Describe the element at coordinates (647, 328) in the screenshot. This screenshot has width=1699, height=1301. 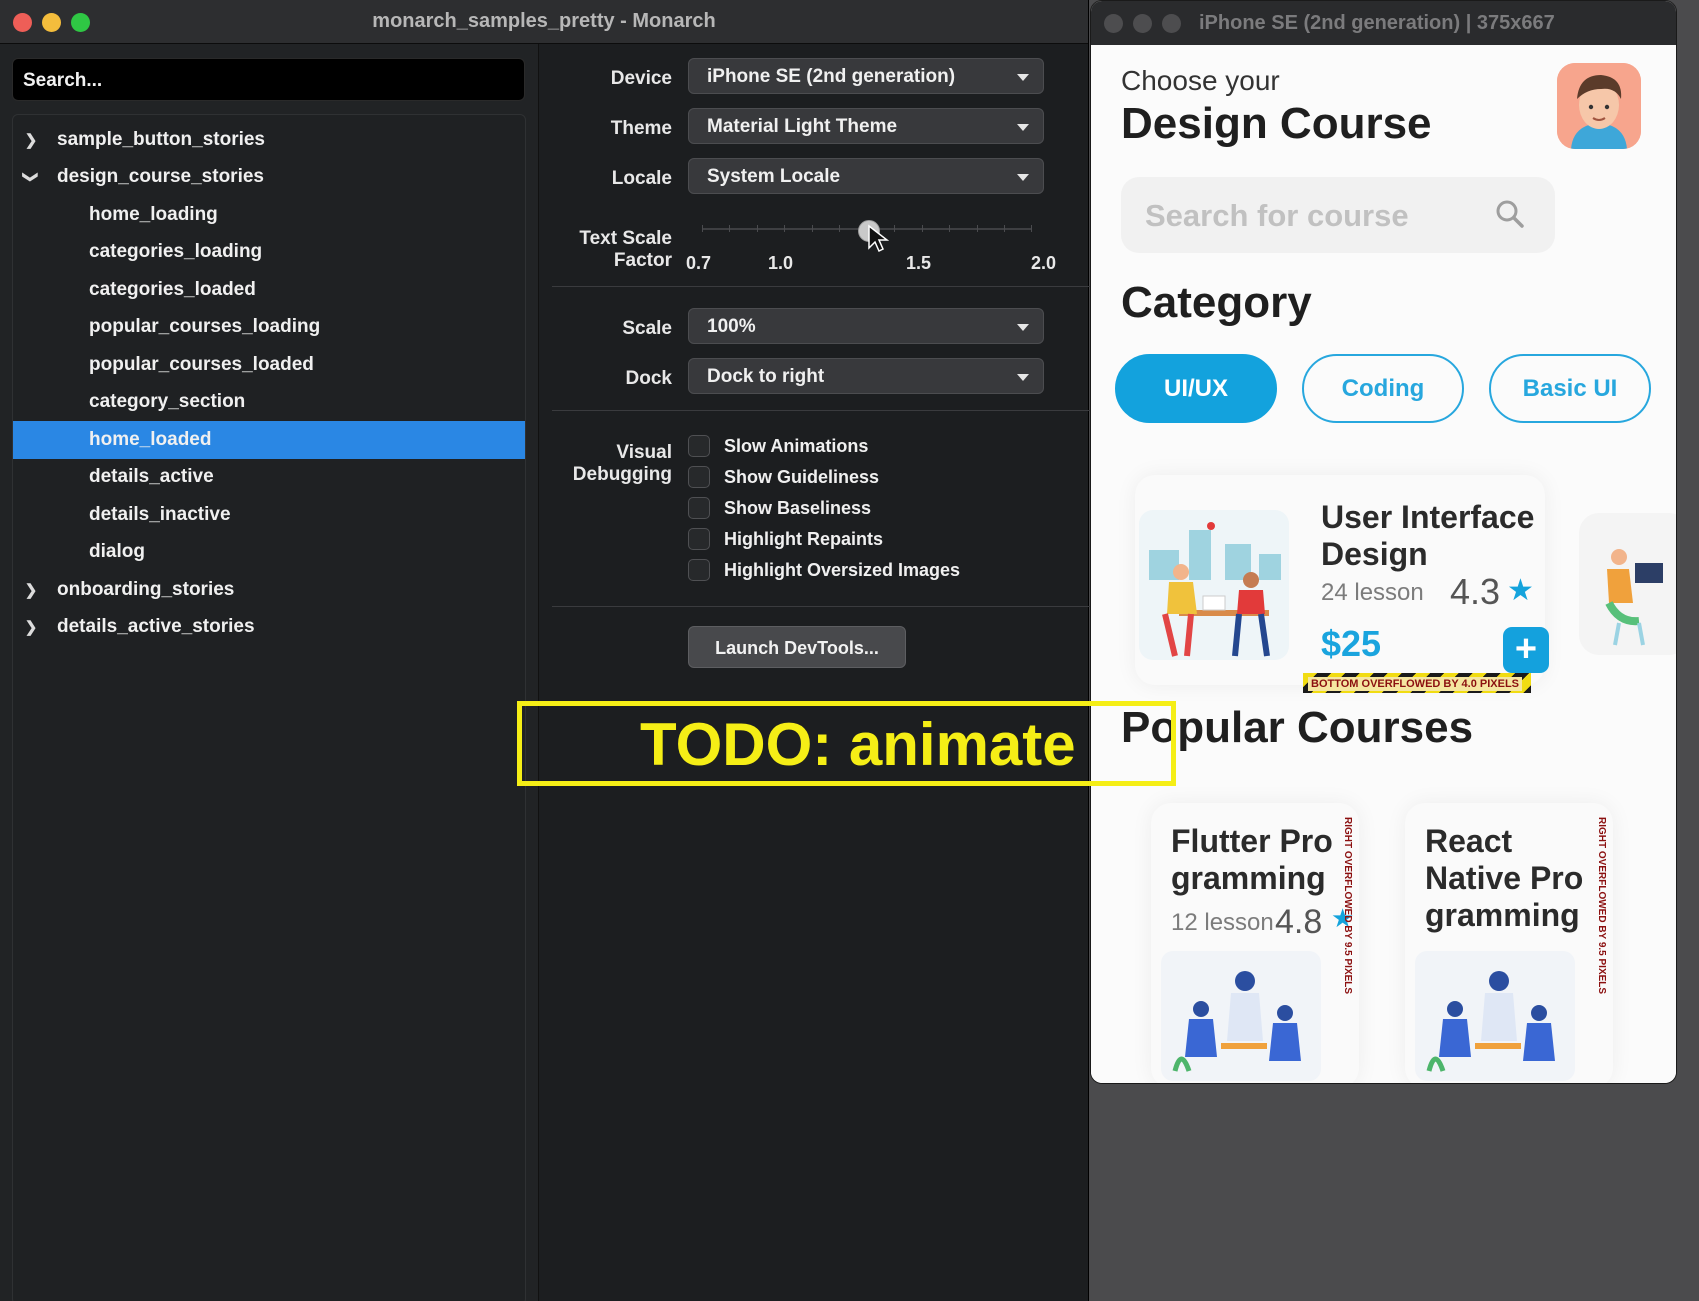
I see `scale-label: Scale` at that location.